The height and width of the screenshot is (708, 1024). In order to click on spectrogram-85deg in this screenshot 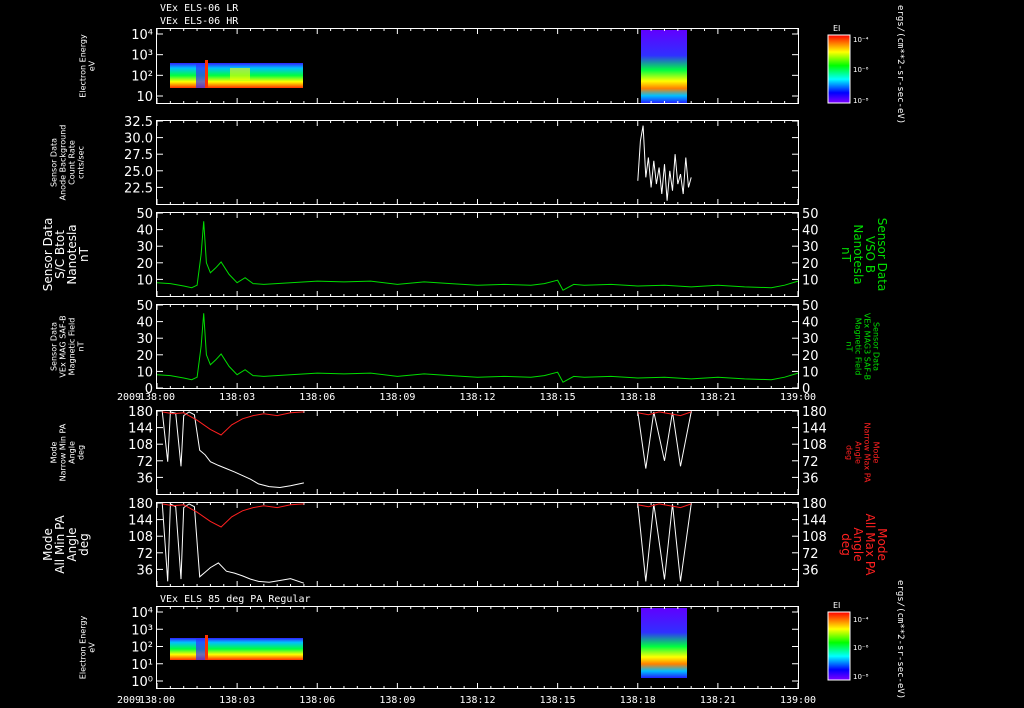, I will do `click(428, 643)`.